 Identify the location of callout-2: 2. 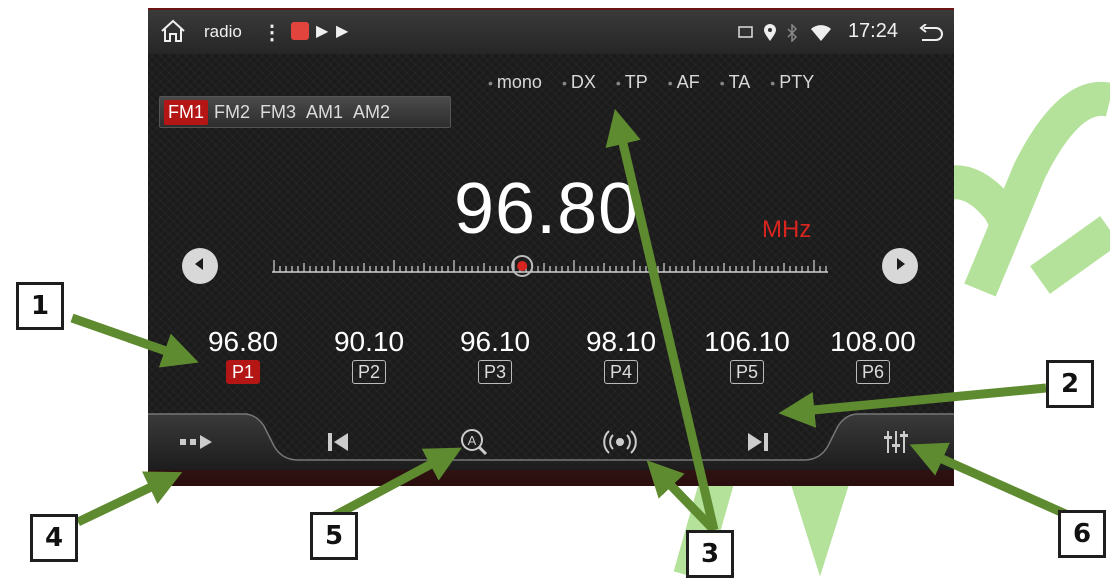
(1070, 384).